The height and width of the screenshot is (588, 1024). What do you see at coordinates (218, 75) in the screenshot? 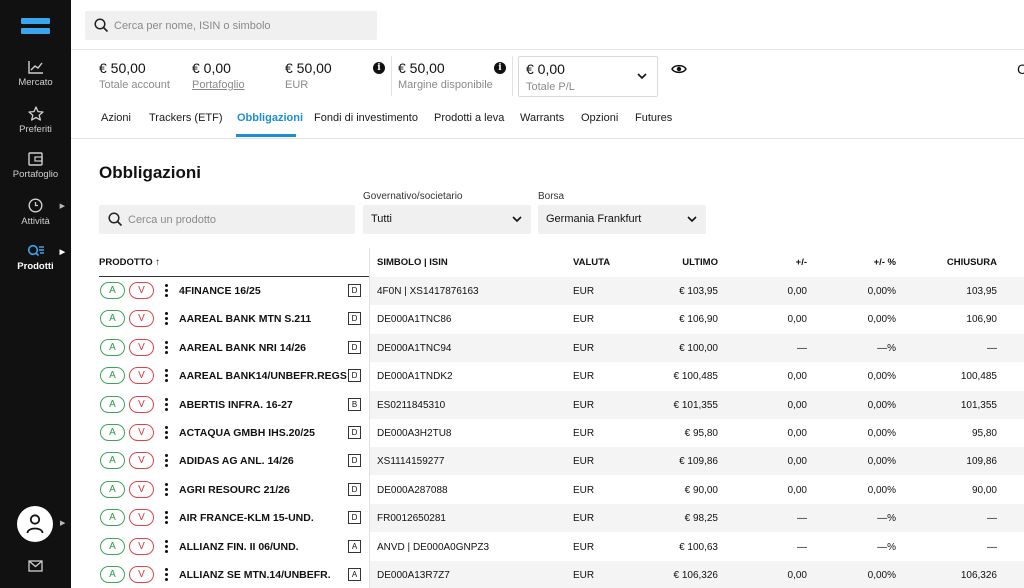
I see `balance-portfolio: € 0,00 Portafoglio` at bounding box center [218, 75].